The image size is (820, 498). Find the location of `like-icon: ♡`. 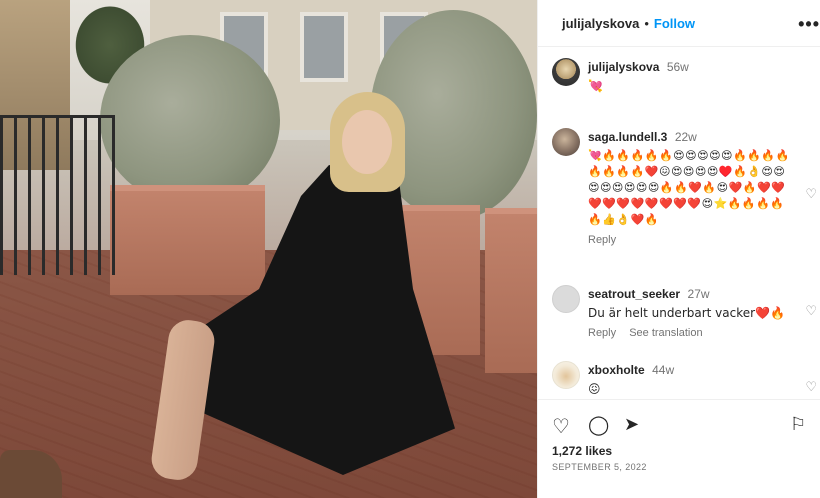

like-icon: ♡ is located at coordinates (561, 426).